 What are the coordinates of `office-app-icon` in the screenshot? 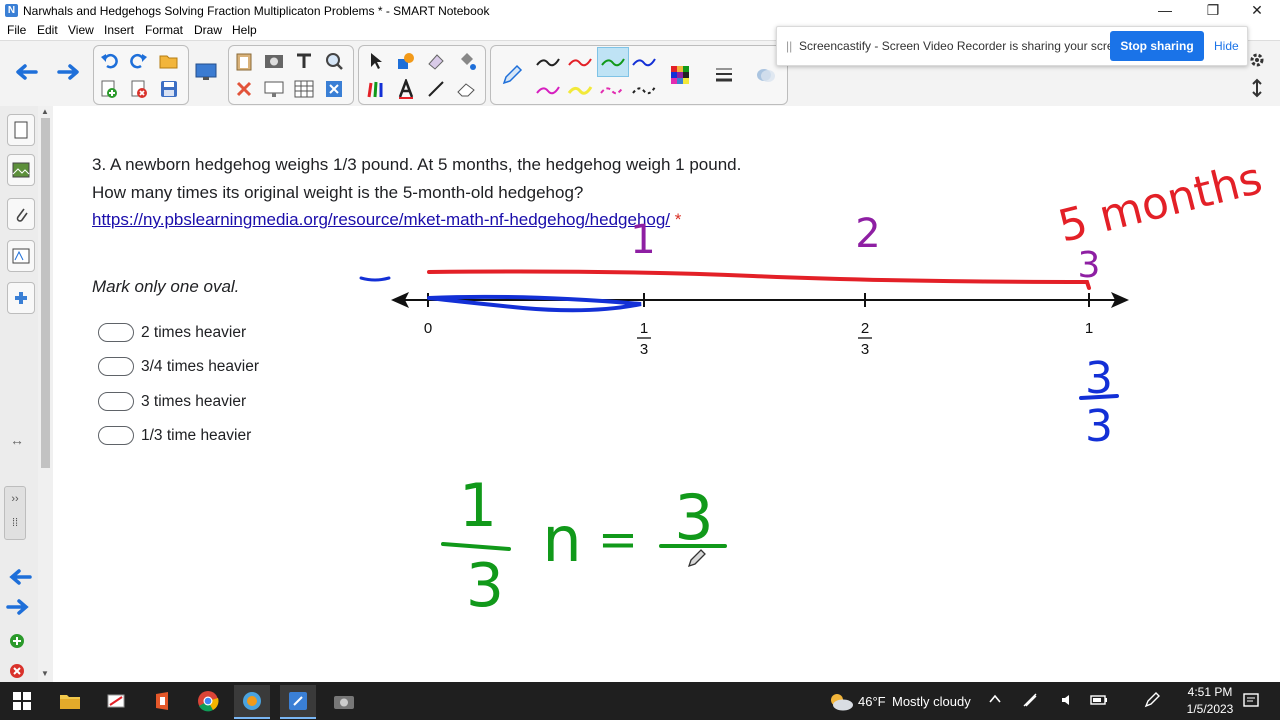 It's located at (162, 701).